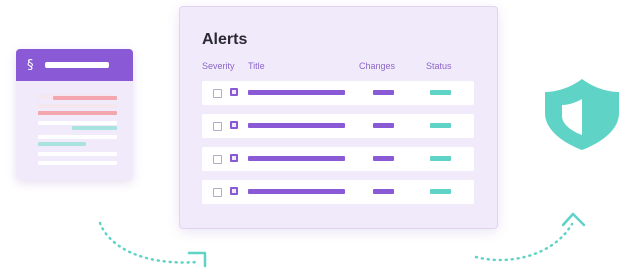 The width and height of the screenshot is (626, 273). I want to click on column-header-status: Status, so click(439, 66).